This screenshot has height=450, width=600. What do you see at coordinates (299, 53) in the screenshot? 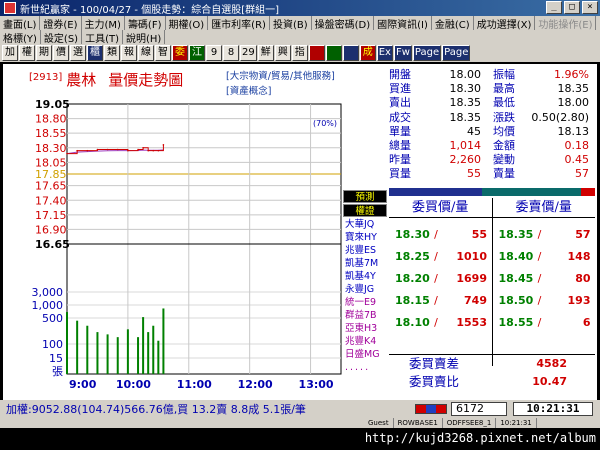
I see `toolbar-button: 指` at bounding box center [299, 53].